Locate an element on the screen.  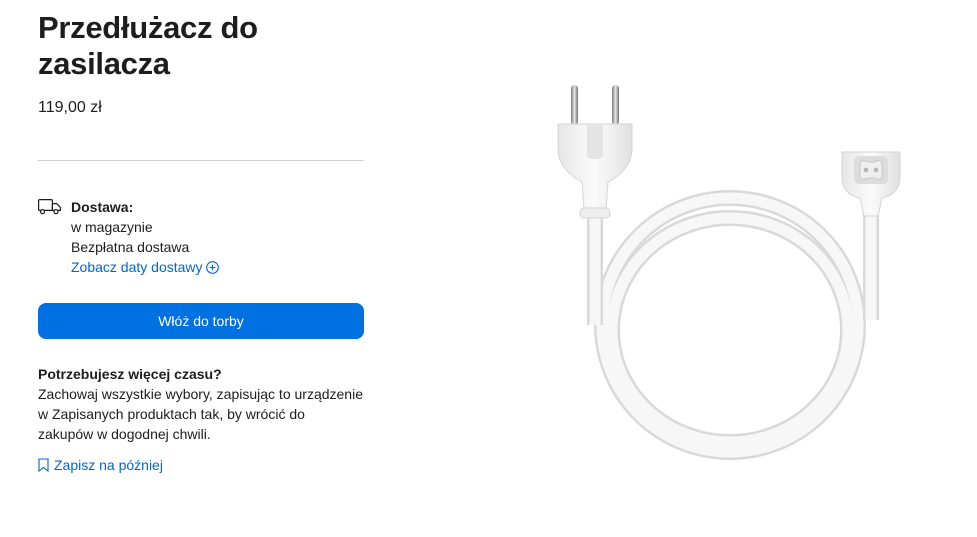
delivery-dates-link: Zobacz daty dostawy is located at coordinates (217, 267).